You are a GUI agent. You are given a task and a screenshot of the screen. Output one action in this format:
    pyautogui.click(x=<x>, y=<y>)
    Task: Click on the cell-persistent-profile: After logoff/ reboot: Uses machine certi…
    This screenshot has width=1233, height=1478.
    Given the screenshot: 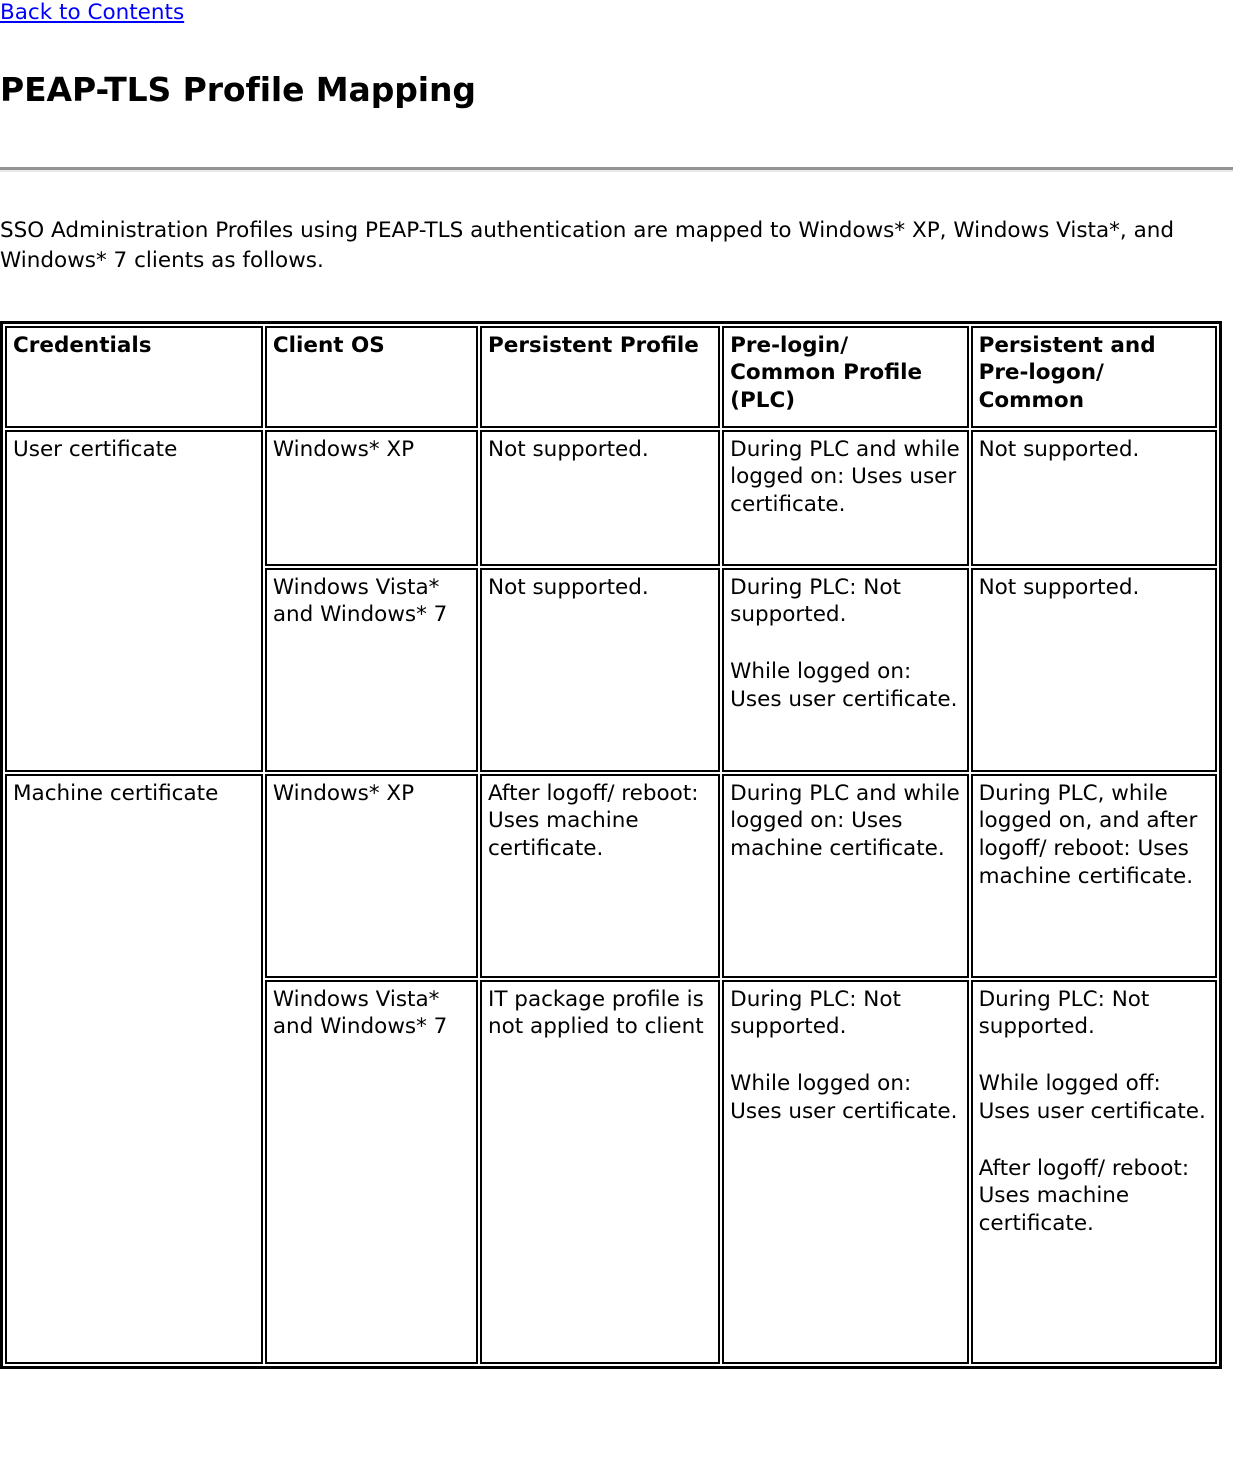 What is the action you would take?
    pyautogui.click(x=600, y=875)
    